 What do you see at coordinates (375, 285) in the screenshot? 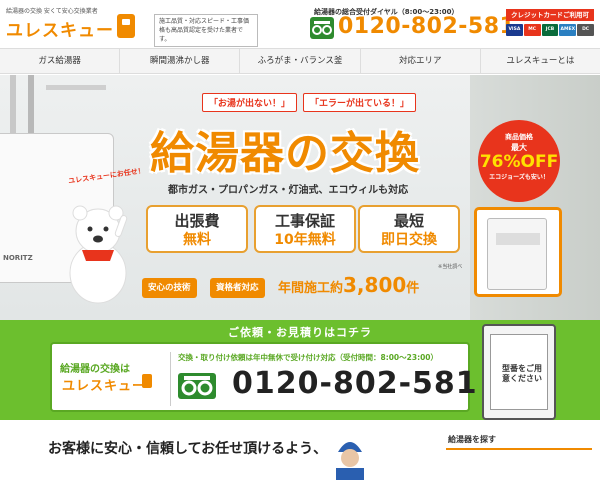
I see `annual-number: 3,800` at bounding box center [375, 285].